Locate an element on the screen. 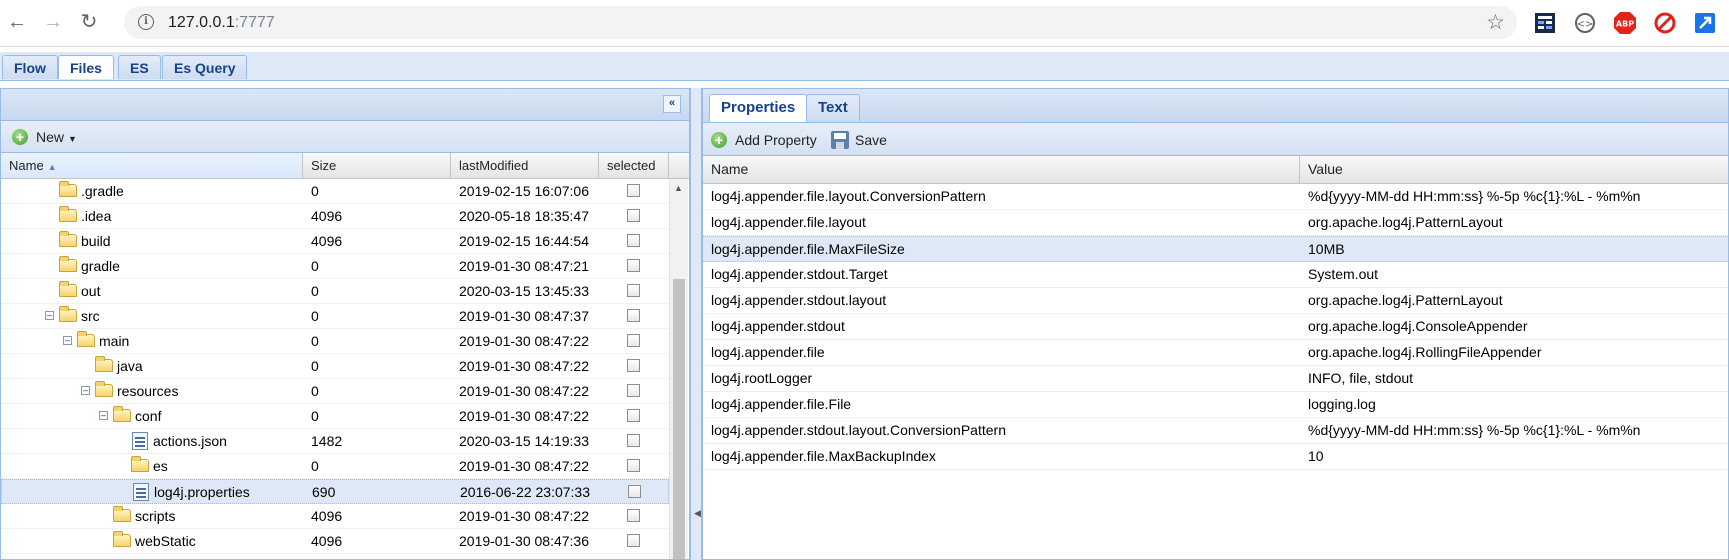  collapse-panel-icon: « is located at coordinates (672, 104).